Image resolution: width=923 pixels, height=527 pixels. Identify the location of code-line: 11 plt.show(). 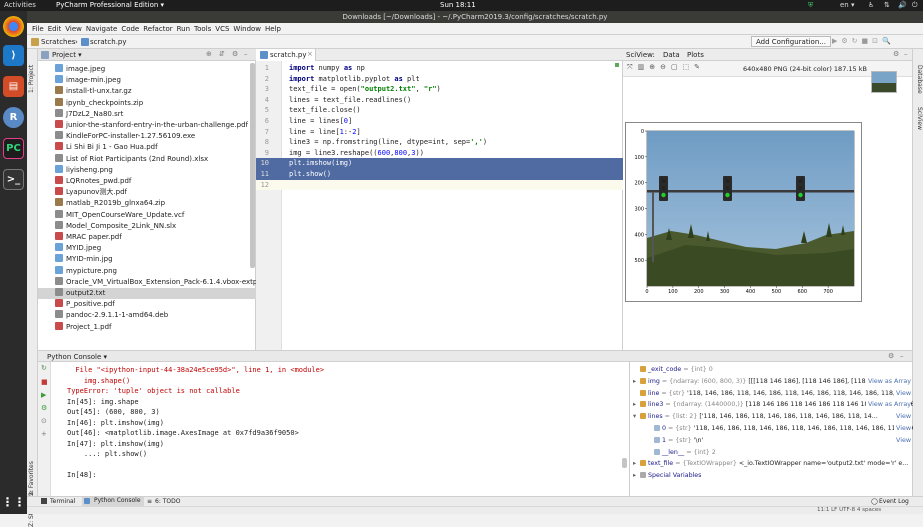
(439, 174).